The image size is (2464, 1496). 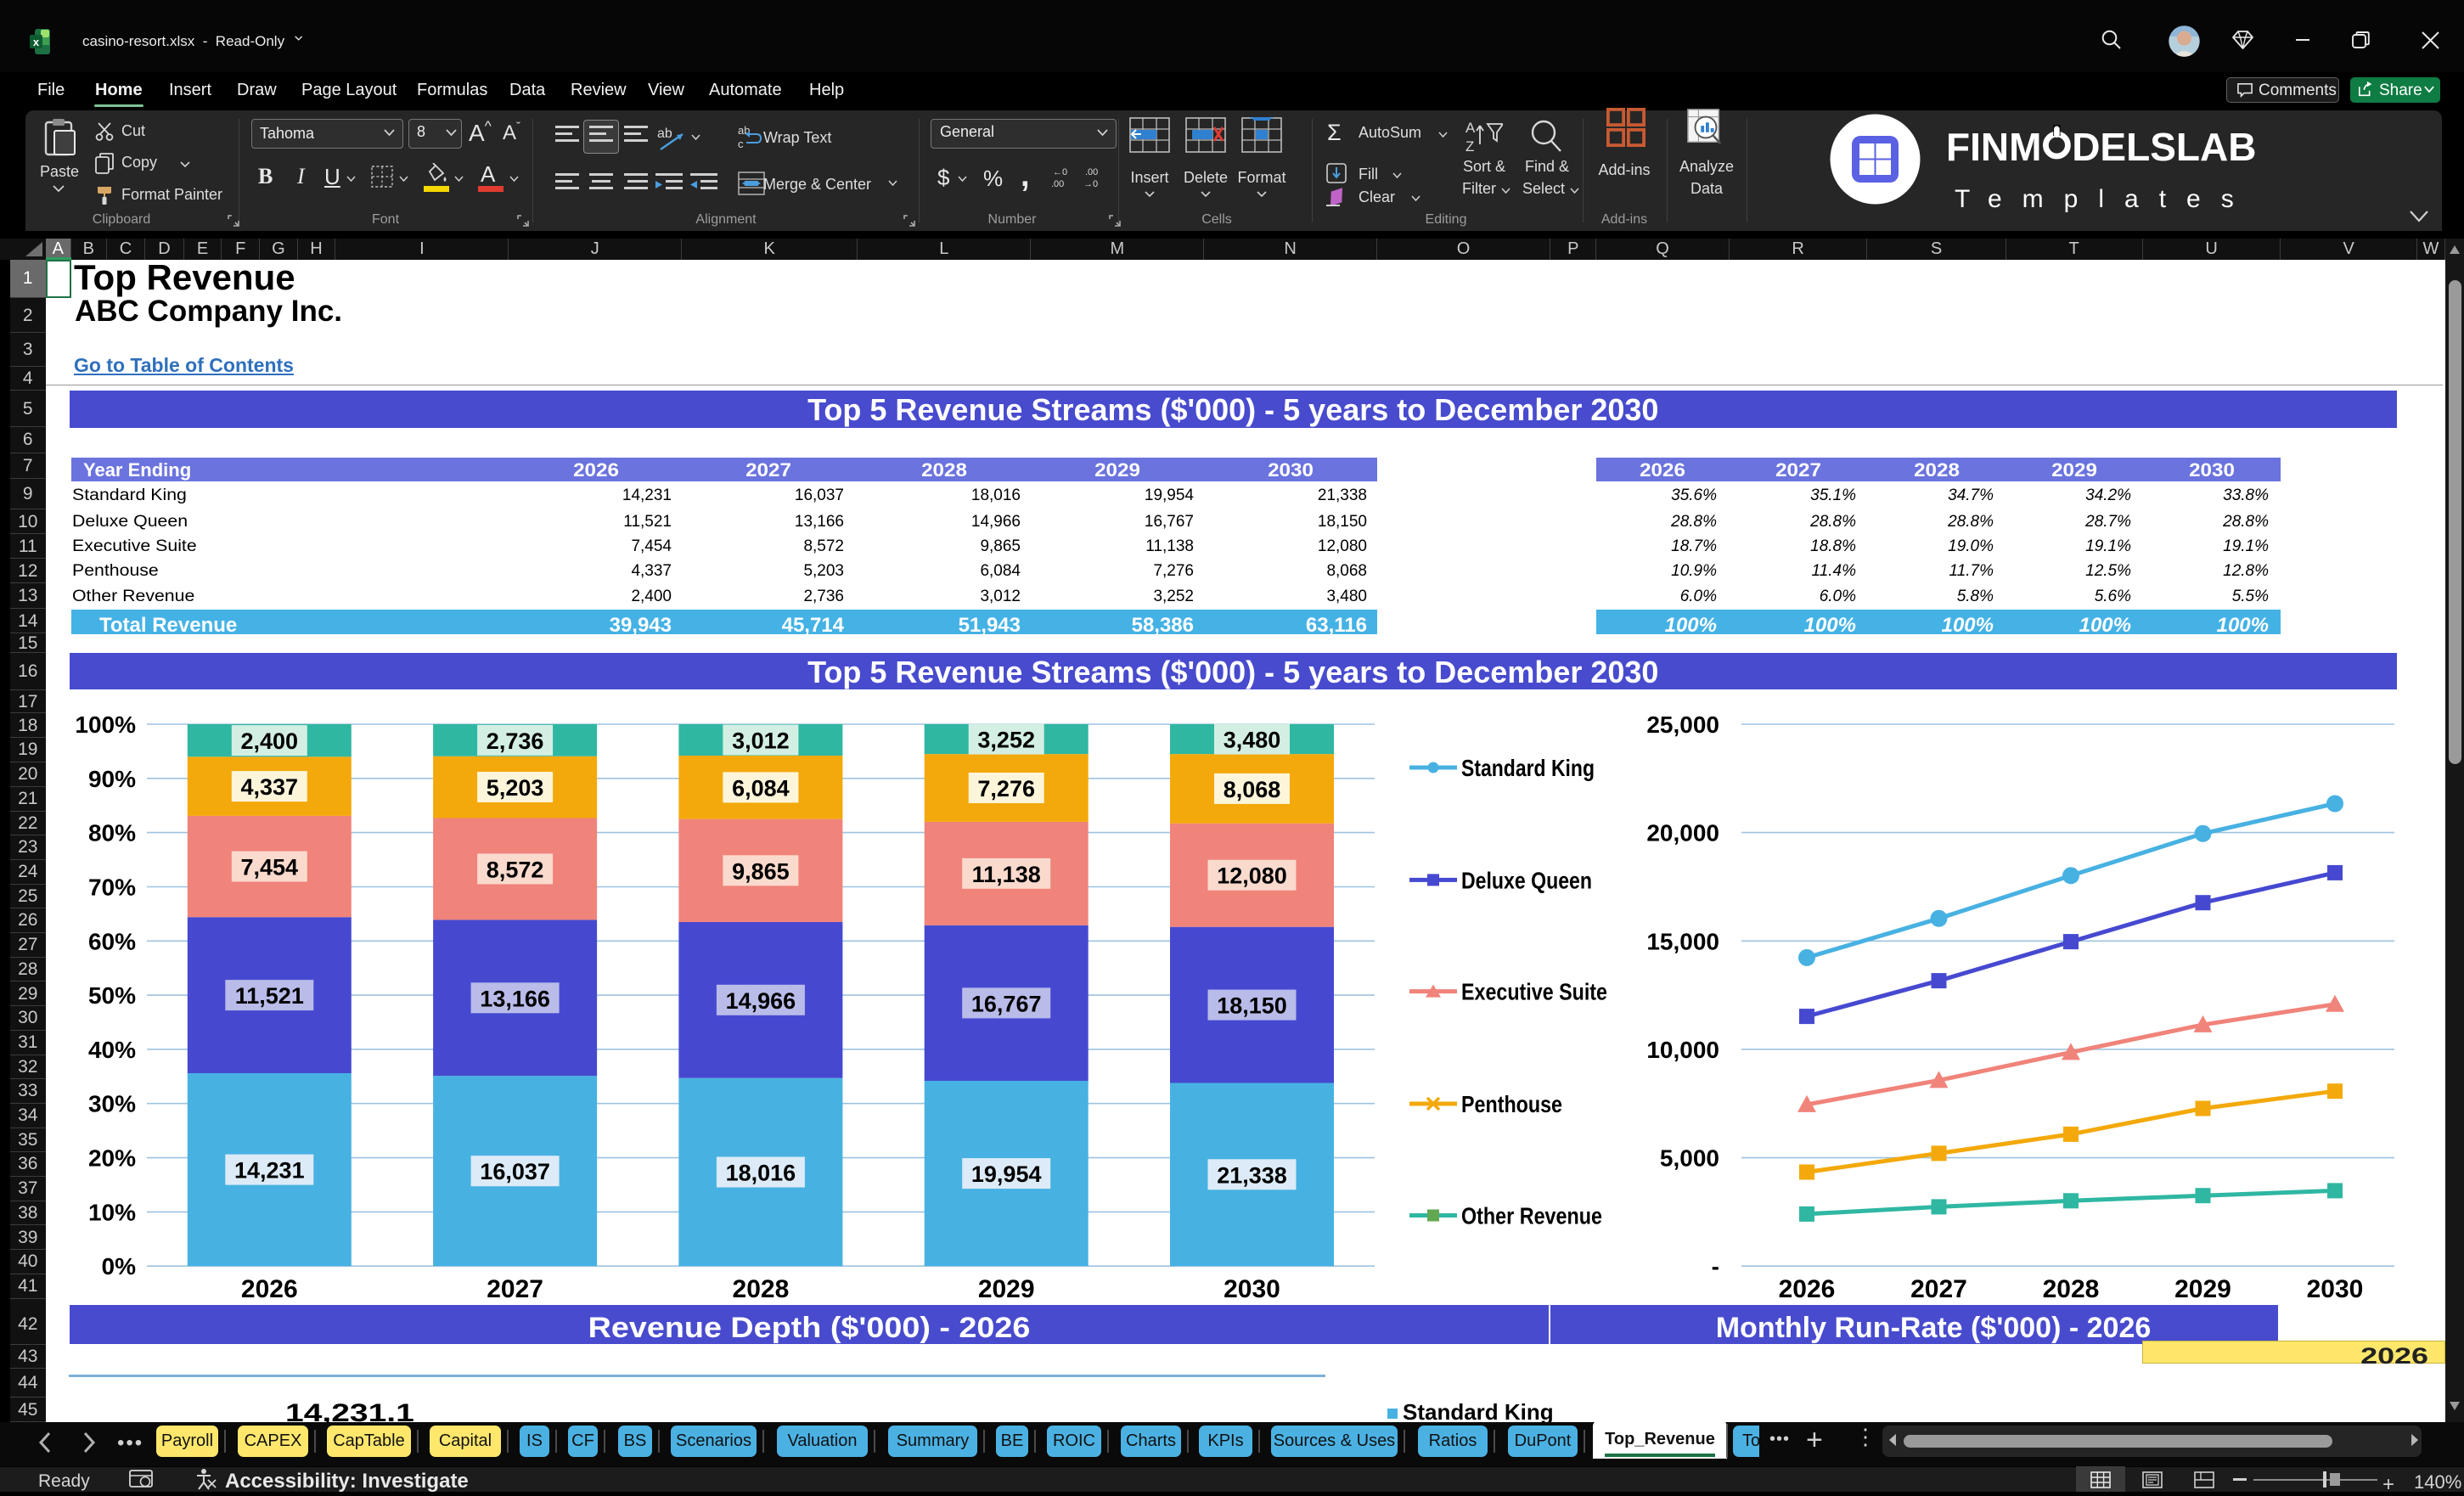 What do you see at coordinates (761, 741) in the screenshot?
I see `svg-text: 3,012` at bounding box center [761, 741].